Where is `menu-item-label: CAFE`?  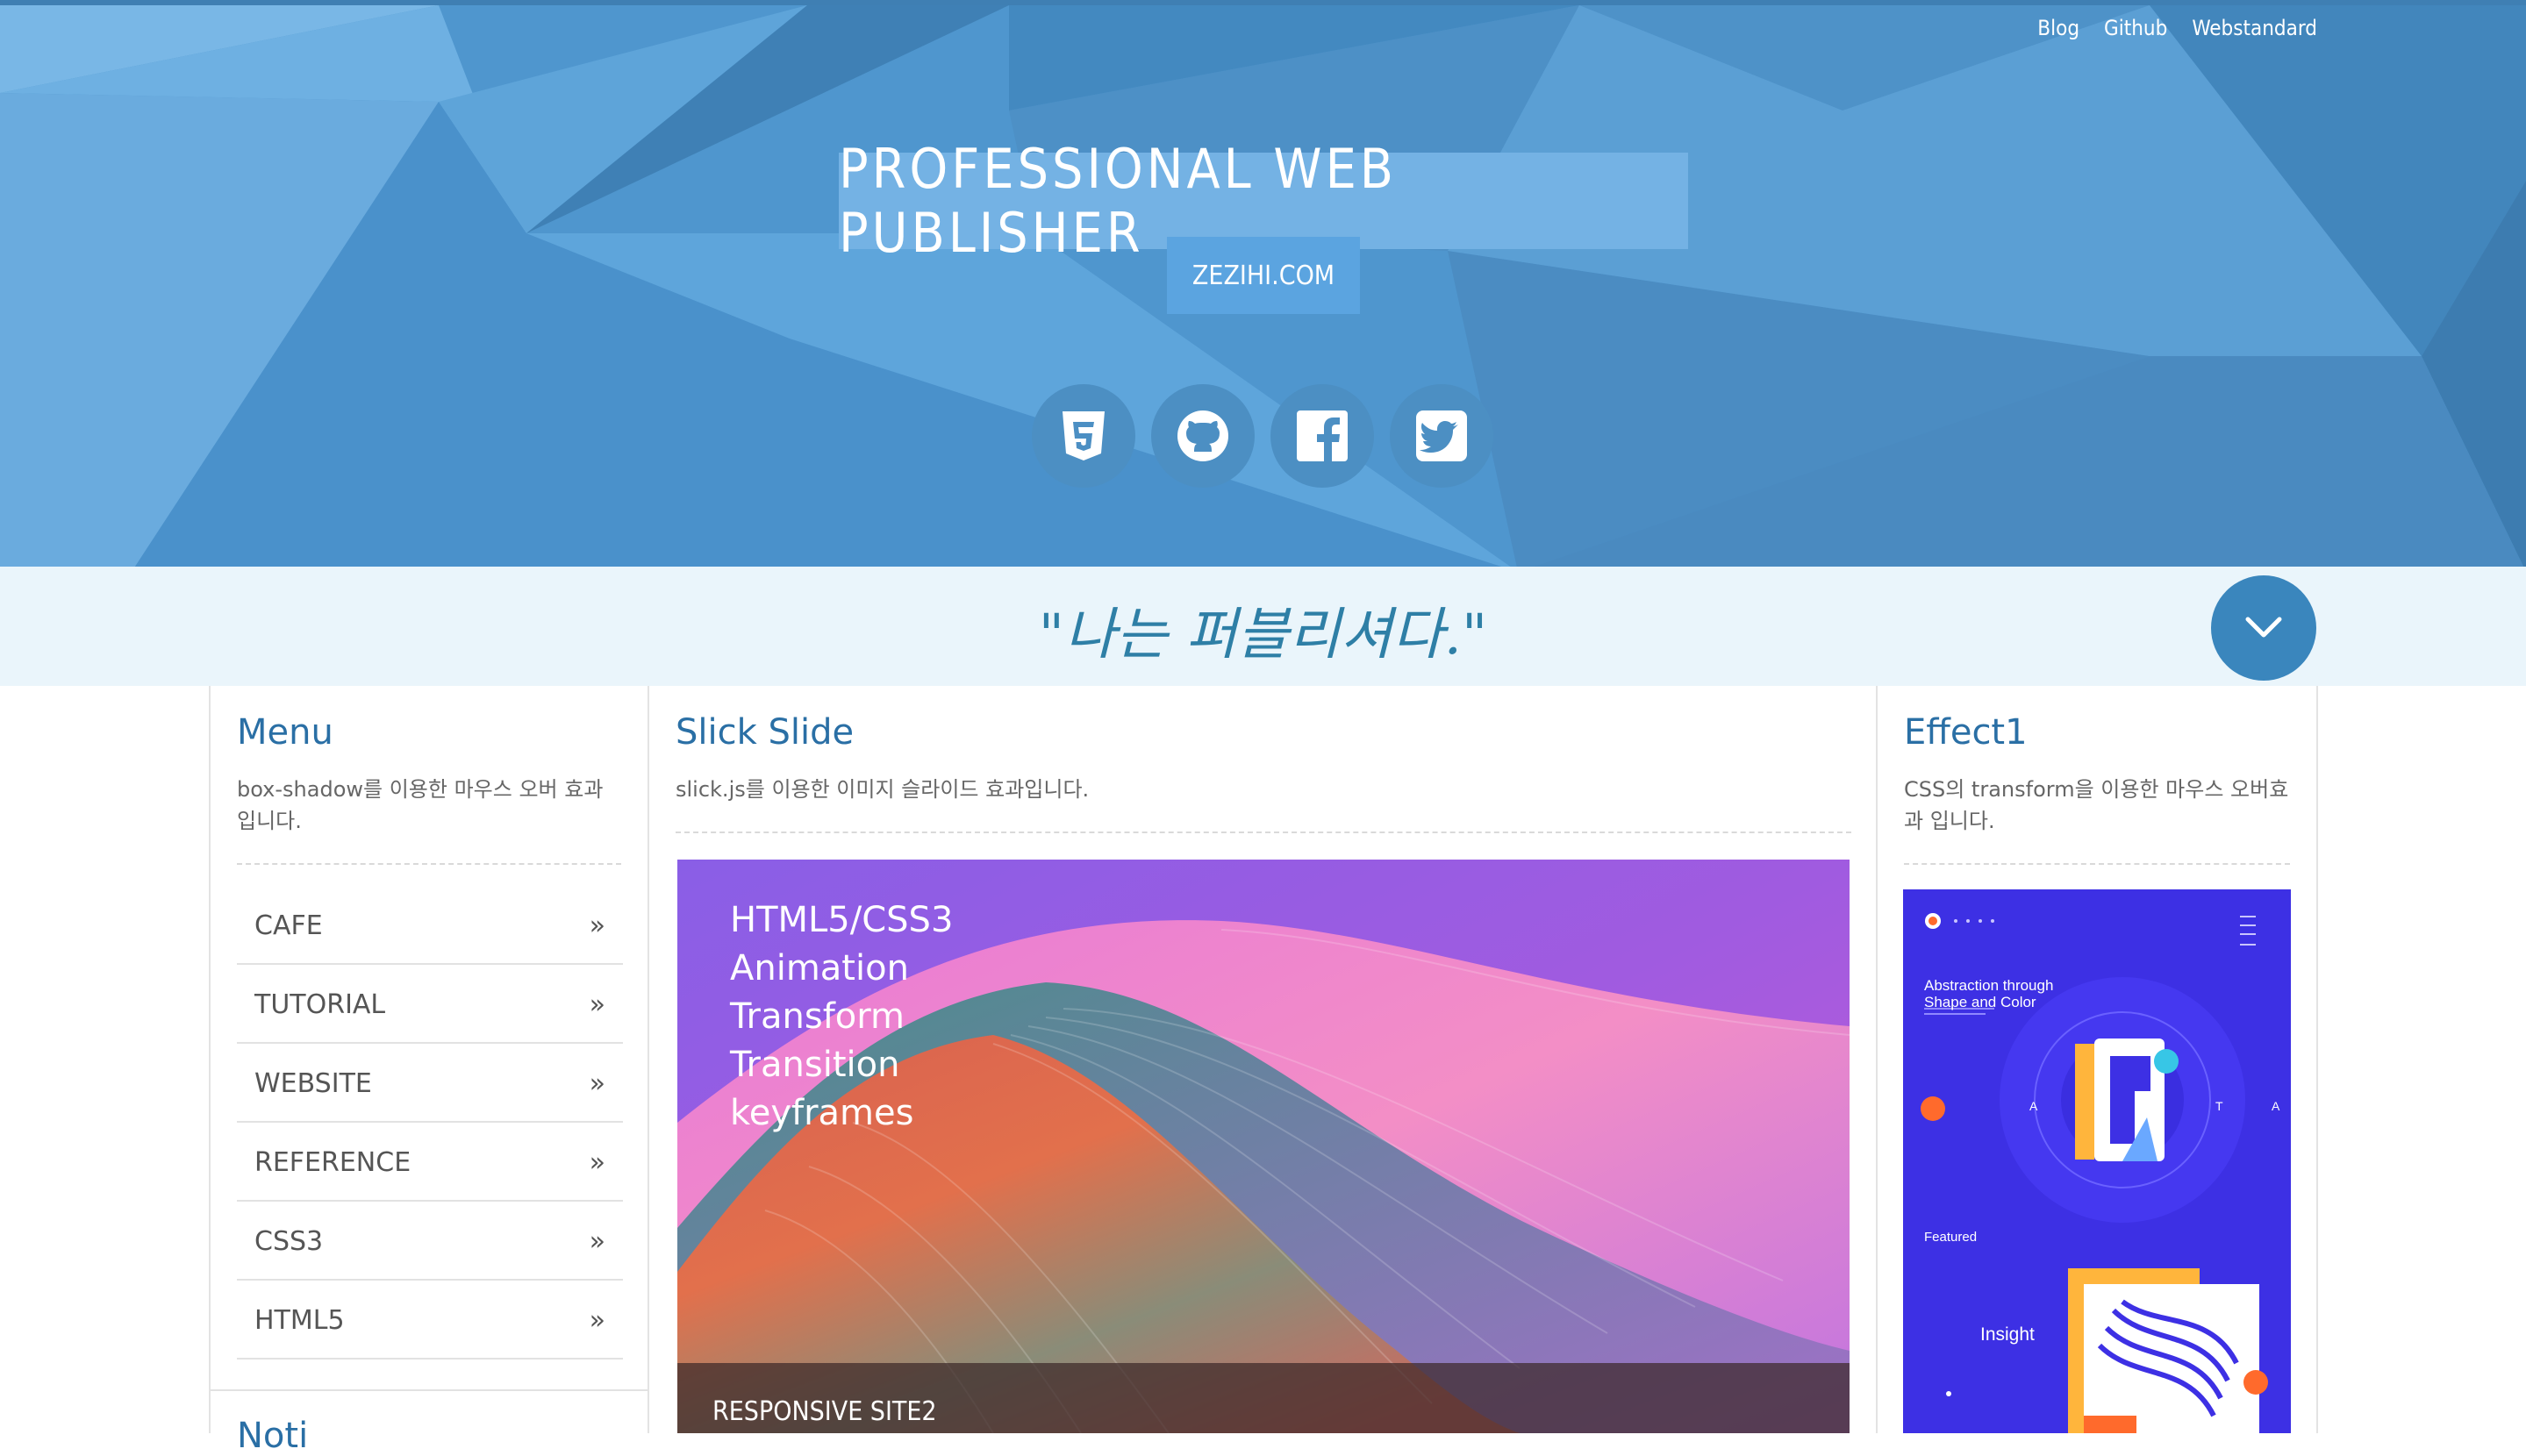
menu-item-label: CAFE is located at coordinates (288, 925).